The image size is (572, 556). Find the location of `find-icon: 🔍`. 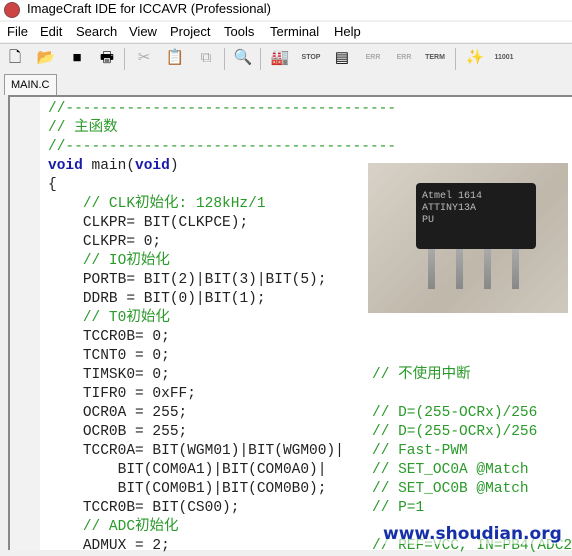

find-icon: 🔍 is located at coordinates (243, 58).